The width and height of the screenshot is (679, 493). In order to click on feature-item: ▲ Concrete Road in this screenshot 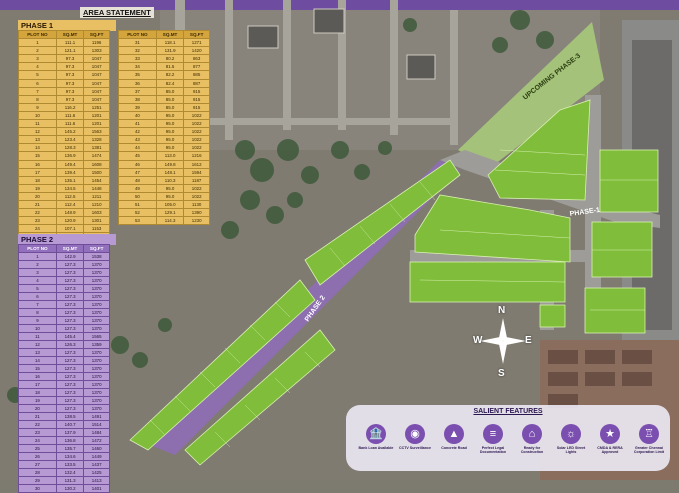, I will do `click(454, 437)`.